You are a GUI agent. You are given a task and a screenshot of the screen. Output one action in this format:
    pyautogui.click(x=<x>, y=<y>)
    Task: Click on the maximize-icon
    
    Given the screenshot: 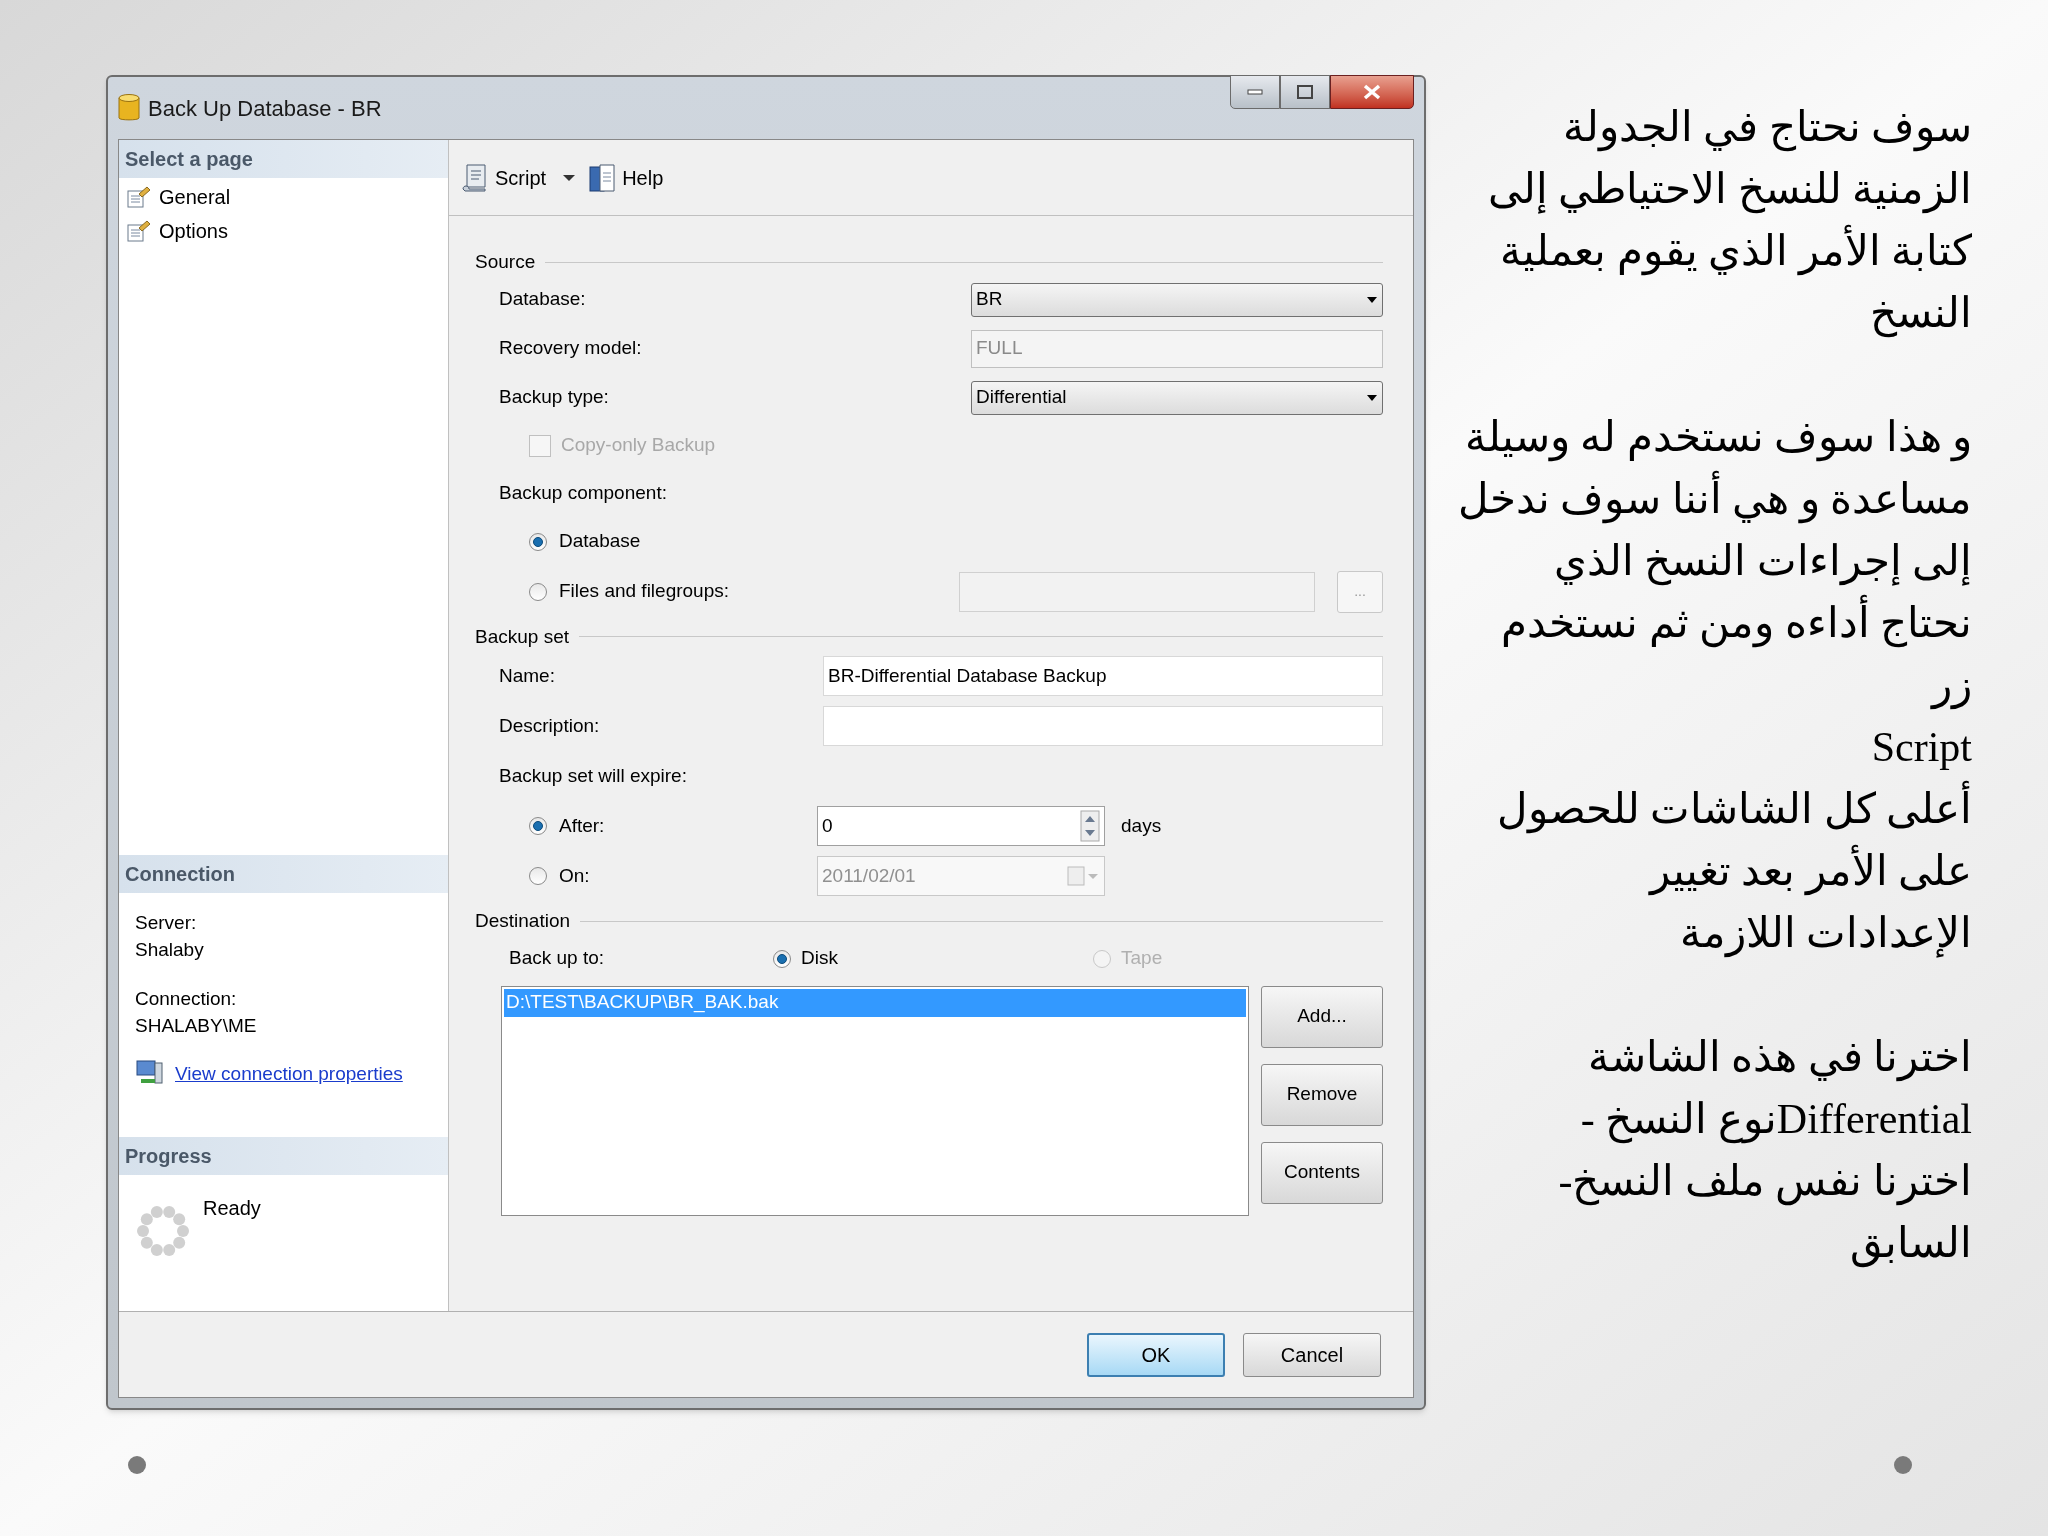 What is the action you would take?
    pyautogui.click(x=1305, y=92)
    